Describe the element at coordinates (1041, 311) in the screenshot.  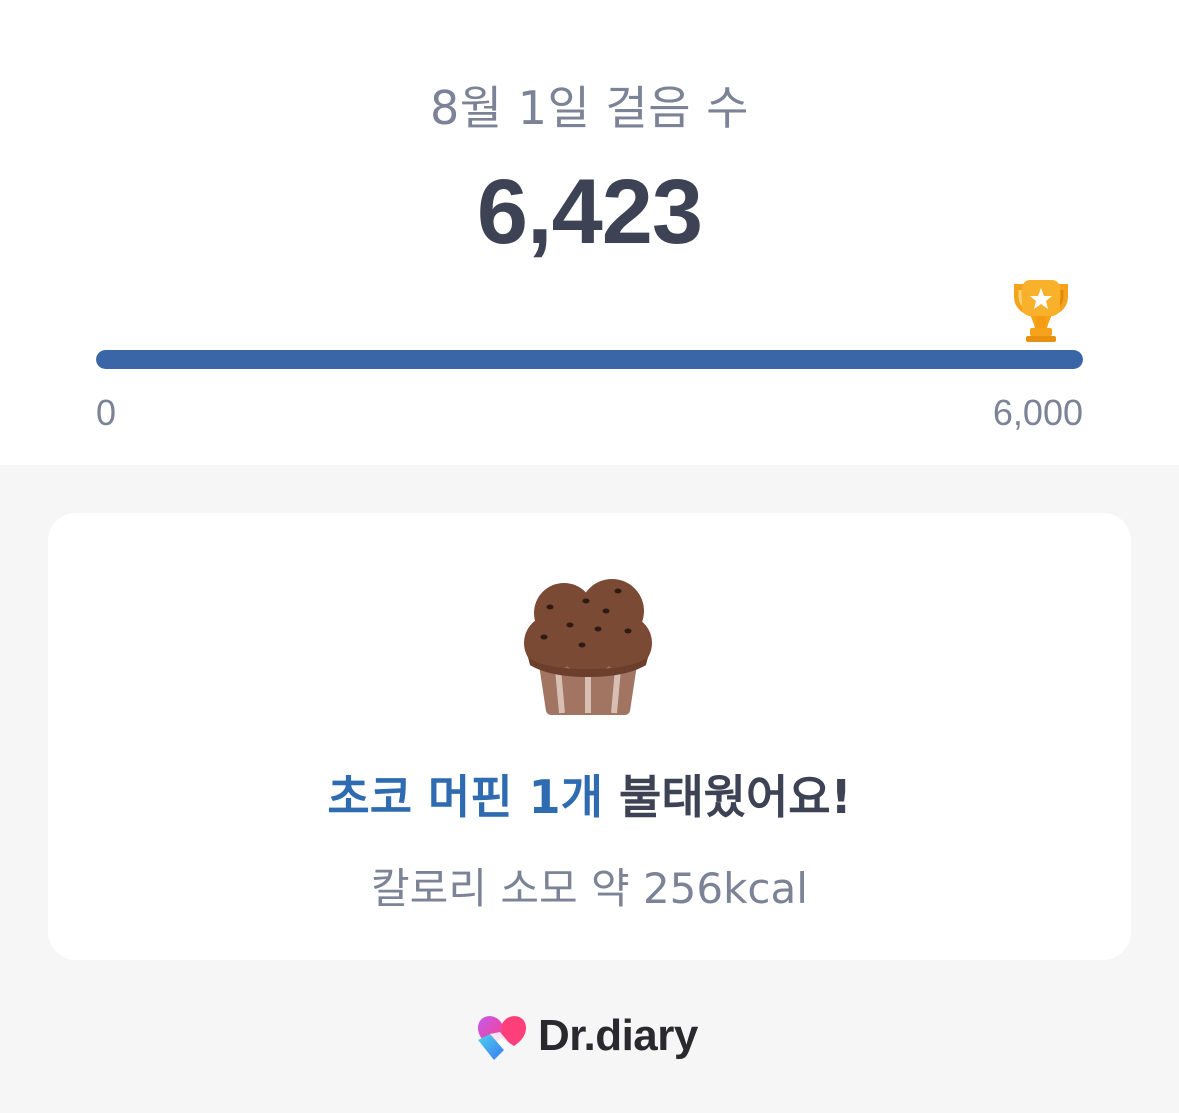
I see `trophy-icon` at that location.